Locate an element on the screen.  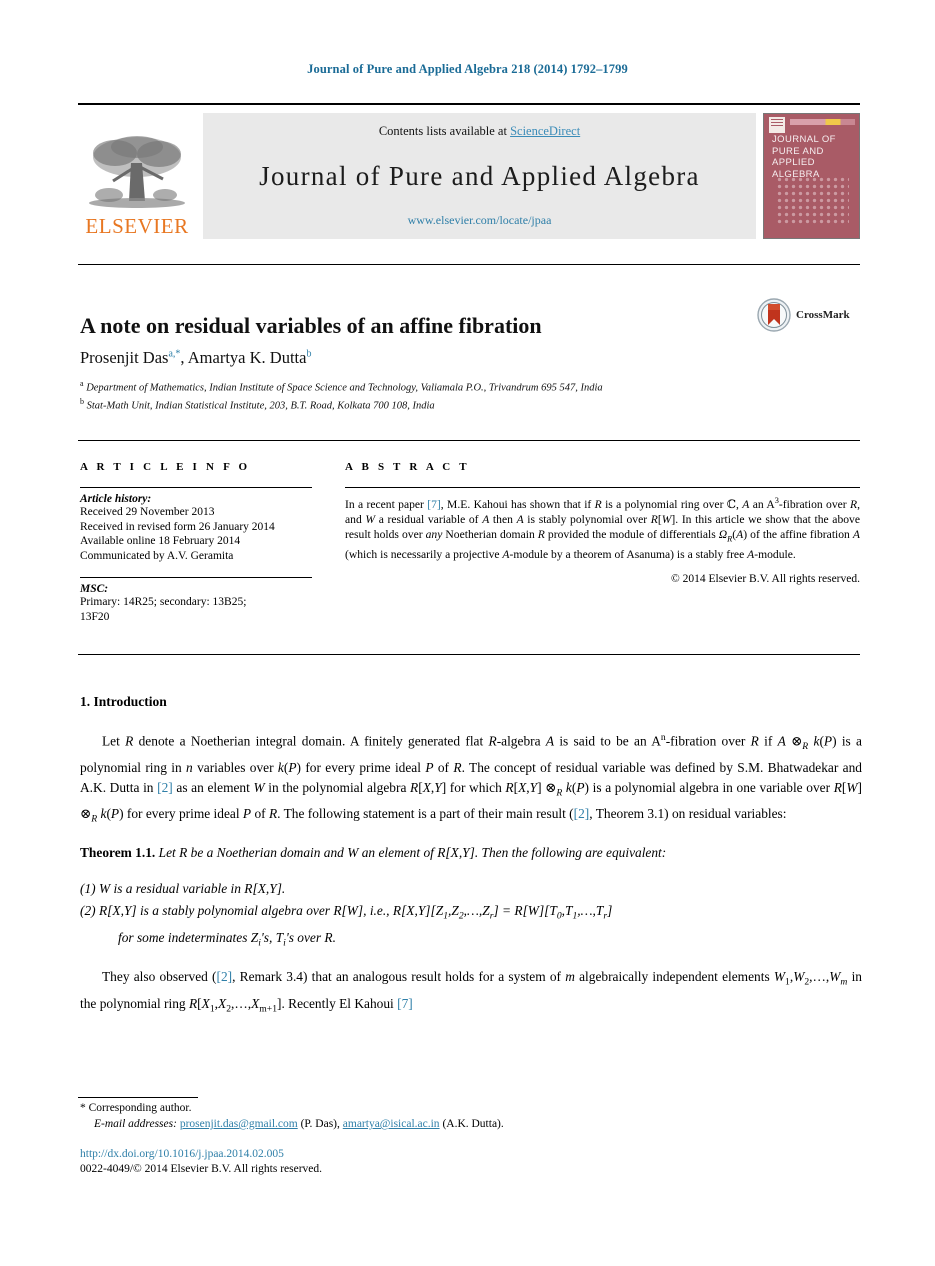
section-heading-introduction: 1. Introduction is located at coordinates (123, 701).